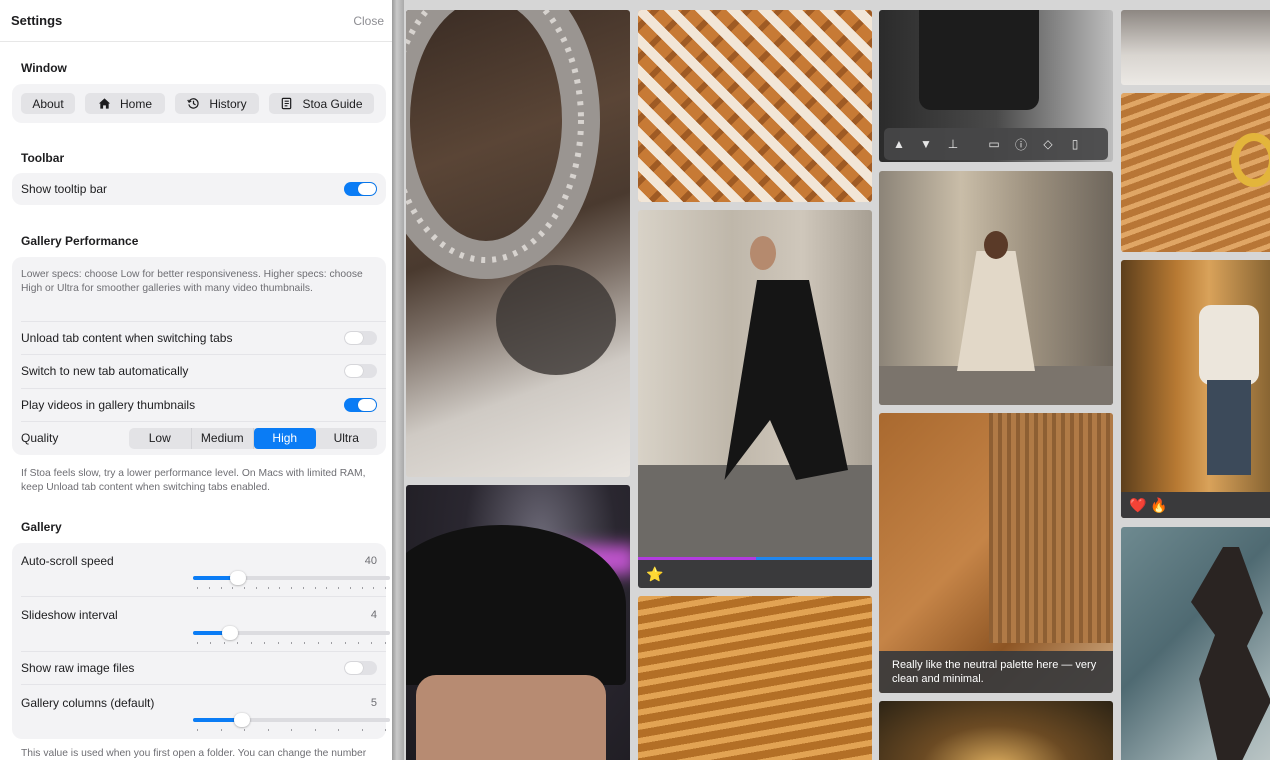 Image resolution: width=1270 pixels, height=760 pixels. I want to click on scarf-shape, so click(1051, 528).